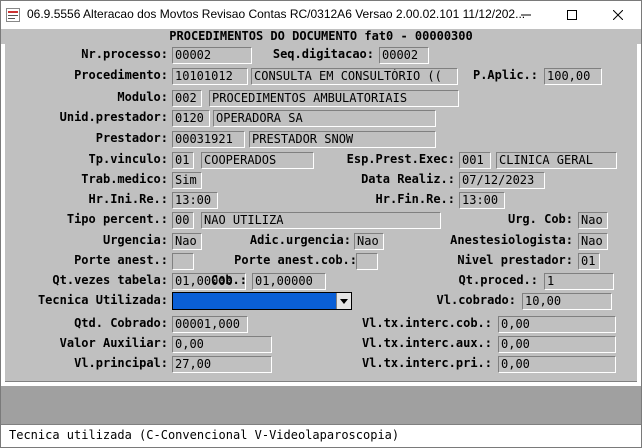 The height and width of the screenshot is (448, 642). I want to click on procedimento-desc-field: CONSULTA EM CONSULTÓRIO ((, so click(354, 76).